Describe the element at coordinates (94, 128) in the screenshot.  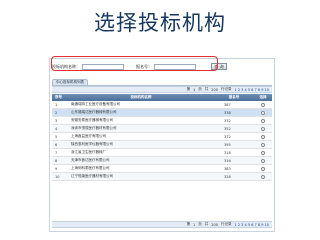
I see `row-name: 深圳市恒辰医疗器材有限公司` at that location.